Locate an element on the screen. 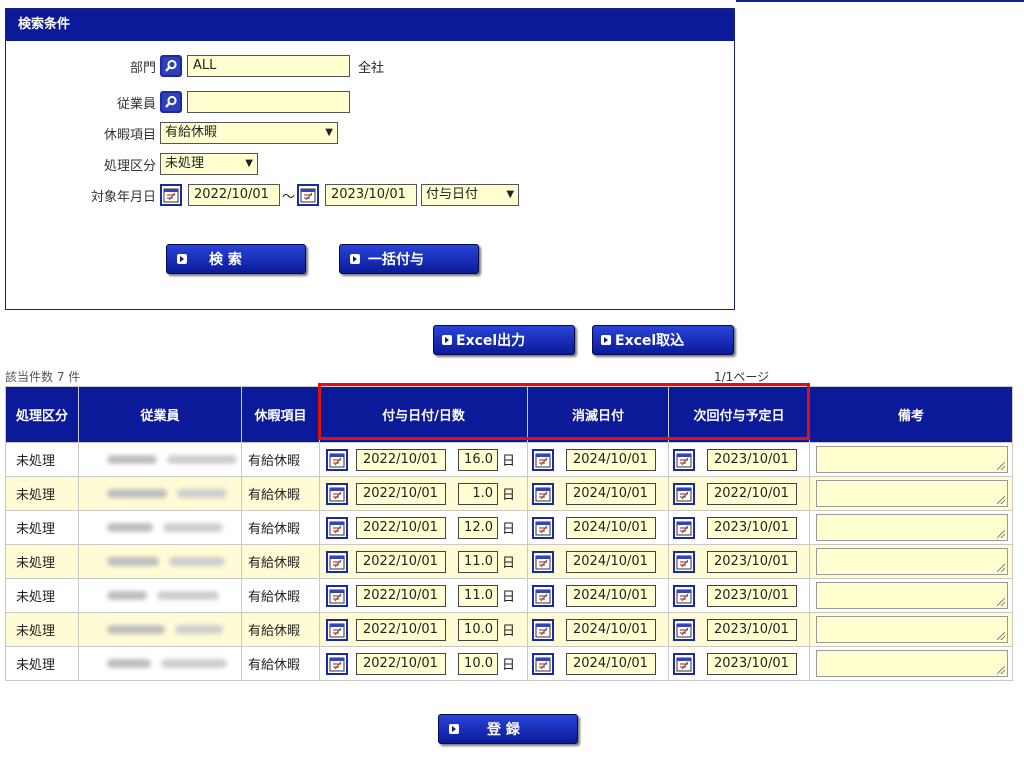 The width and height of the screenshot is (1024, 766). header-leave-item: 休暇項目 is located at coordinates (280, 414).